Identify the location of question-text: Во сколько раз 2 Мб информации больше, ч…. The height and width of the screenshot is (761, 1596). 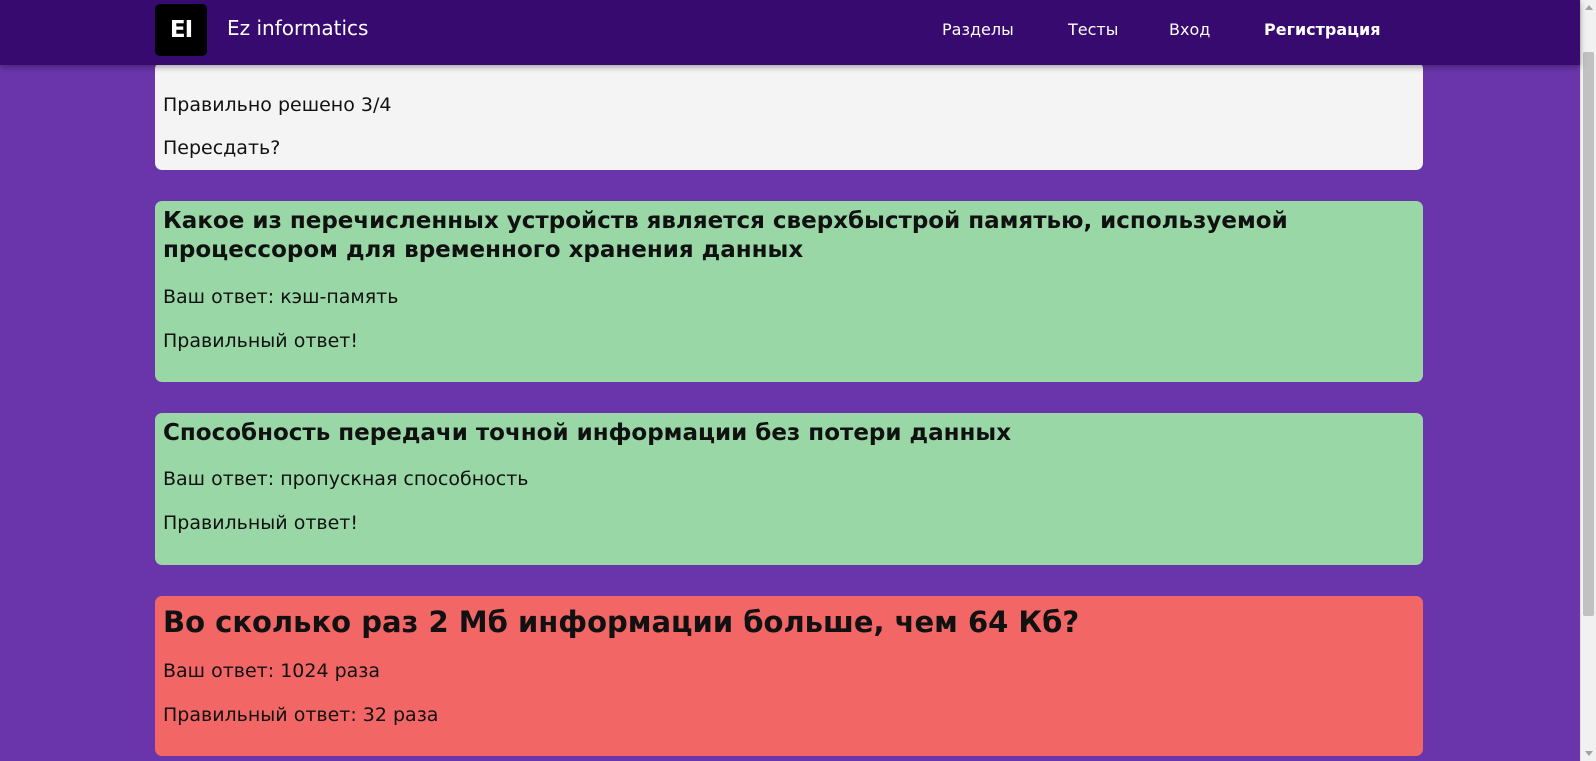
(621, 622).